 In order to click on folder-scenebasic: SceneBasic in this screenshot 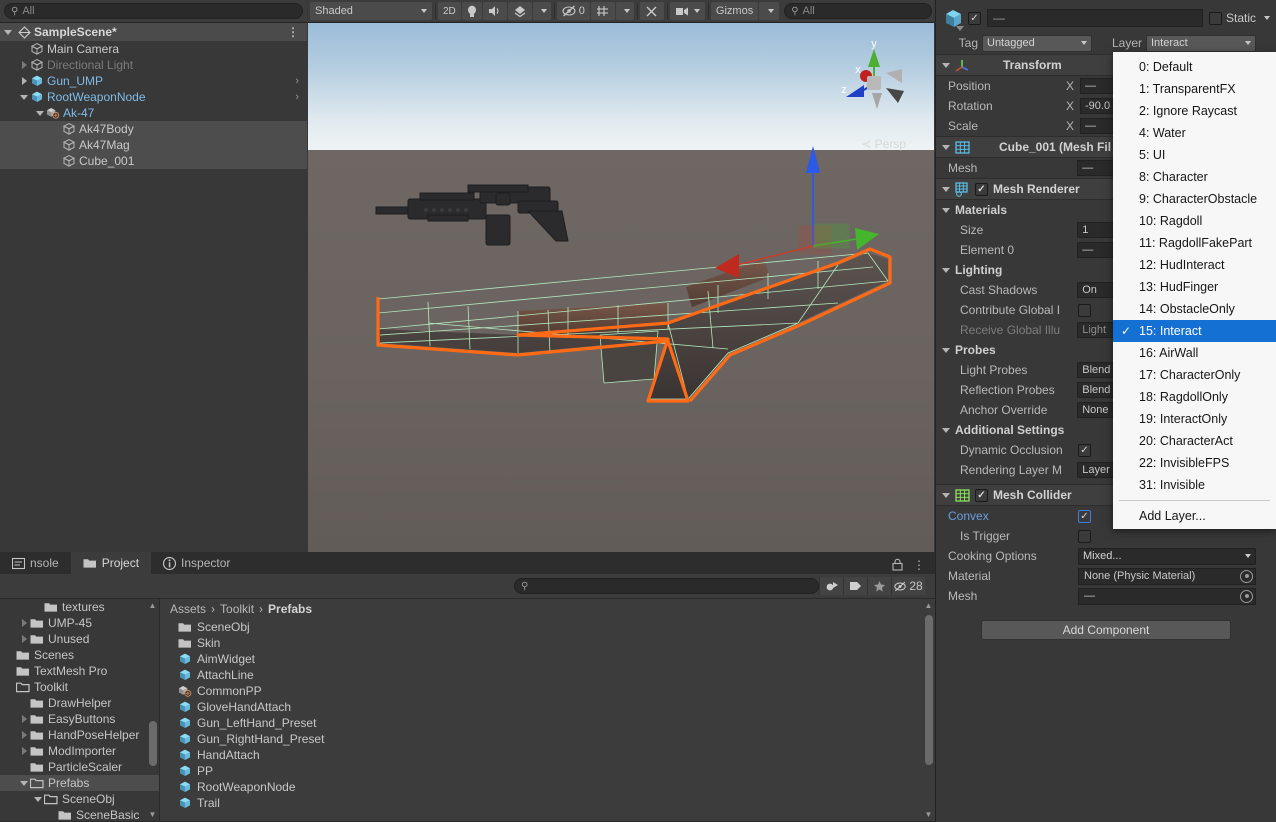, I will do `click(79, 814)`.